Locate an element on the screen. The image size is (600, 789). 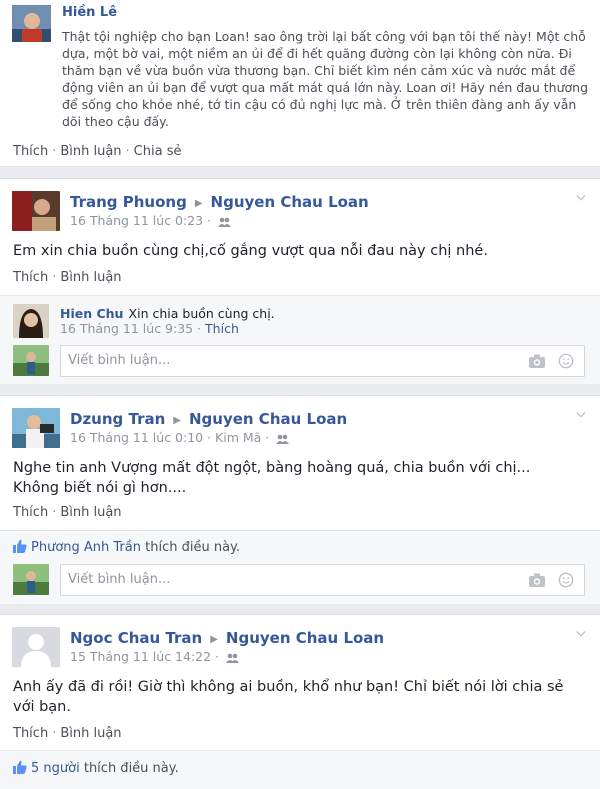
reply-timestamp: 16 Tháng 11 lúc 9:35 is located at coordinates (126, 328).